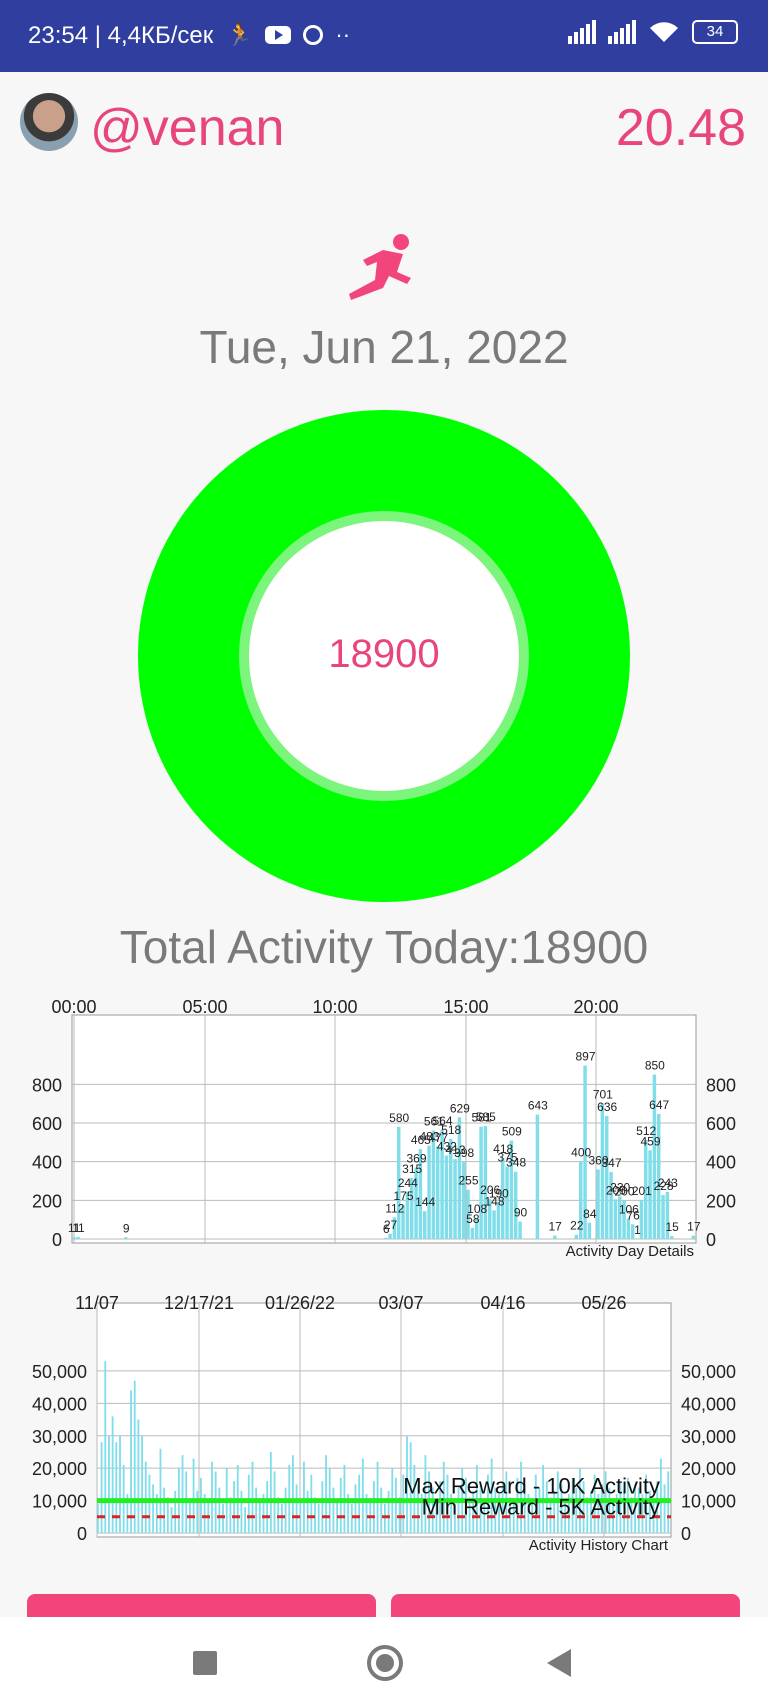  What do you see at coordinates (384, 36) in the screenshot?
I see `status-bar: 23:54 | 4,4КБ/сек 🏃 ·· 34` at bounding box center [384, 36].